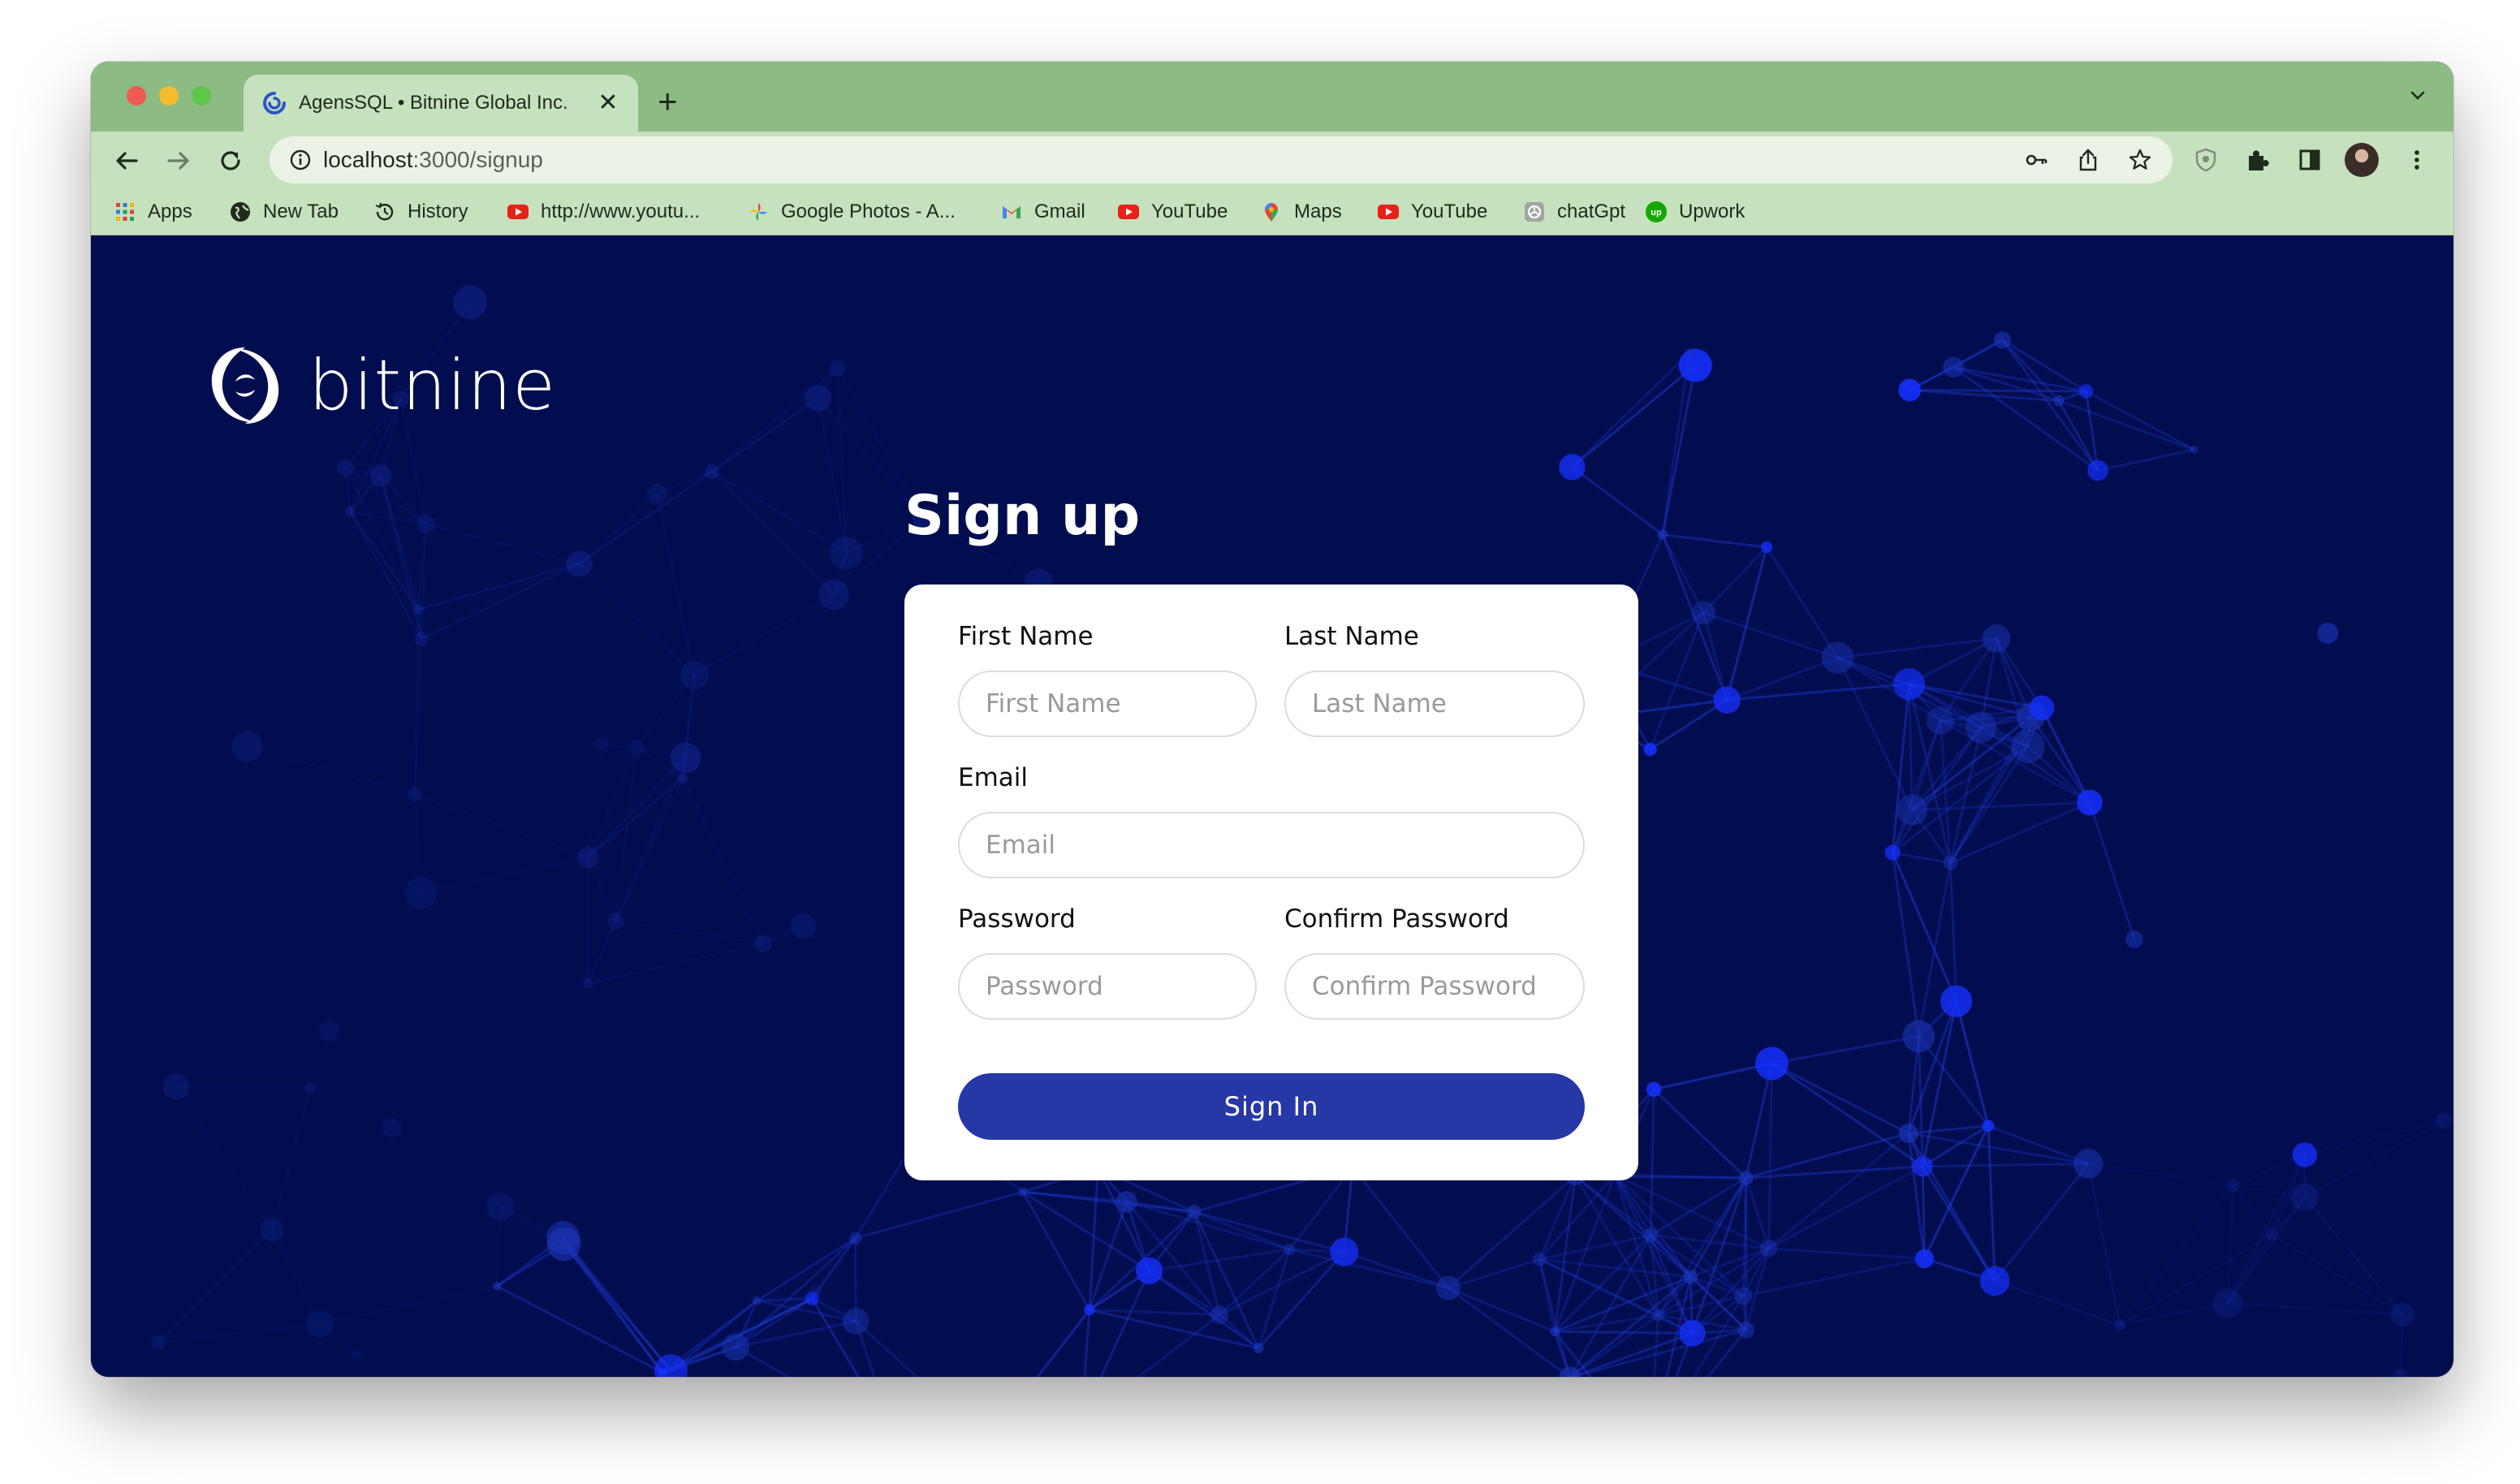  What do you see at coordinates (170, 212) in the screenshot?
I see `bookmark-label: Apps` at bounding box center [170, 212].